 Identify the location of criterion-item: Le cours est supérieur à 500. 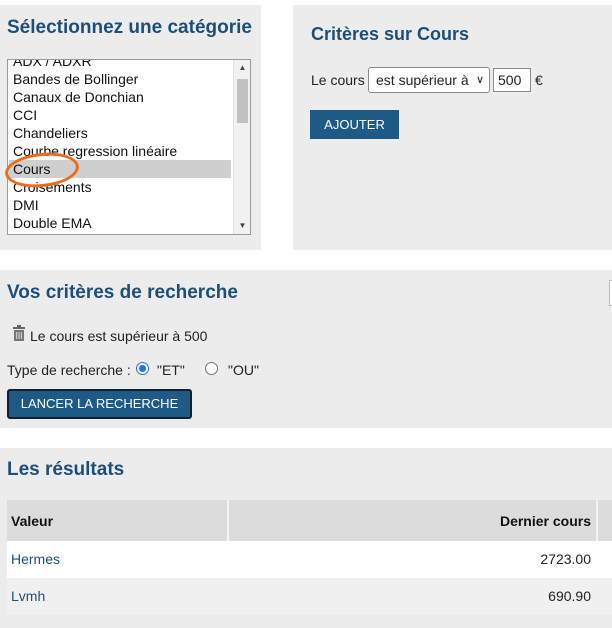
(119, 336).